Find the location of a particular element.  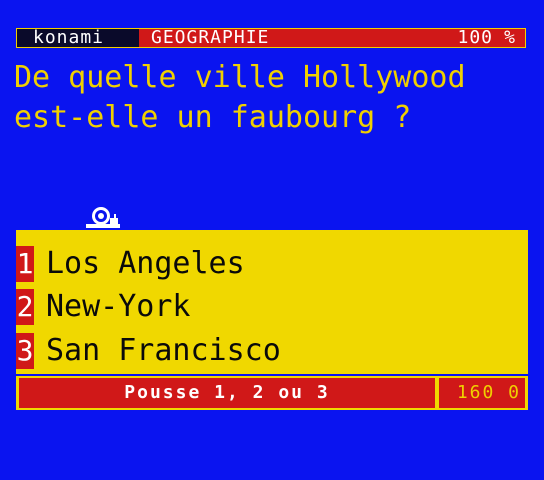

percent-sign: % is located at coordinates (509, 37).